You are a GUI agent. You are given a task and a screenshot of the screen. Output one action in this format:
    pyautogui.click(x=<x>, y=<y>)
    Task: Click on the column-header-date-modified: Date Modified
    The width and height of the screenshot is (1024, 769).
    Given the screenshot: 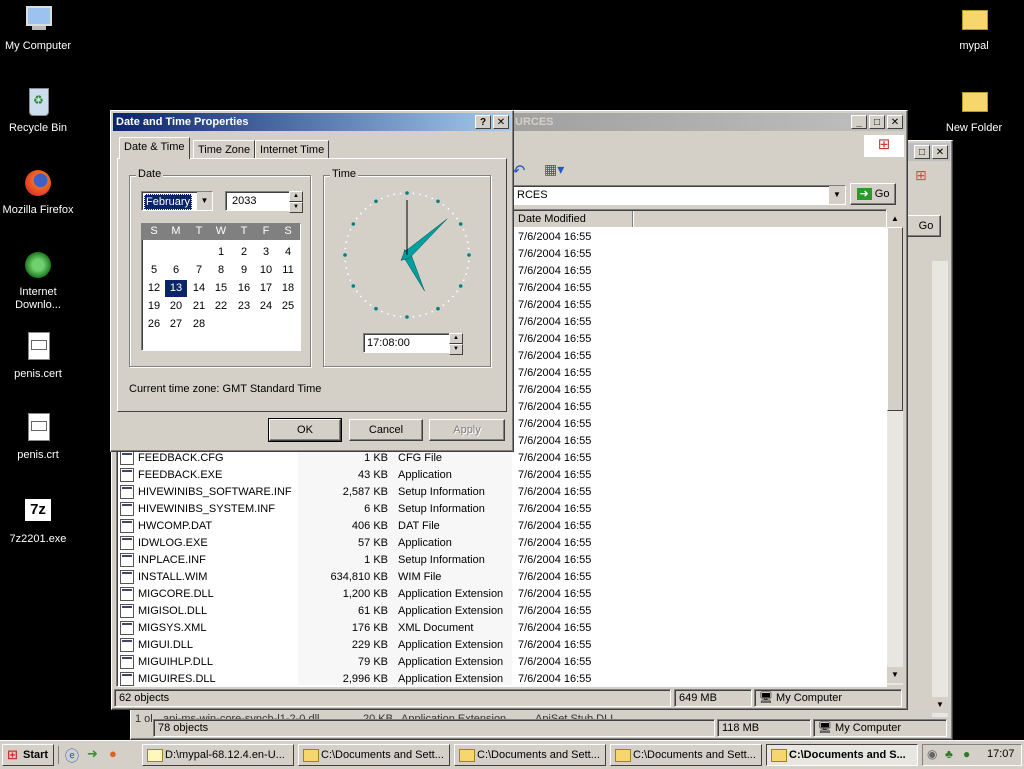 What is the action you would take?
    pyautogui.click(x=573, y=219)
    